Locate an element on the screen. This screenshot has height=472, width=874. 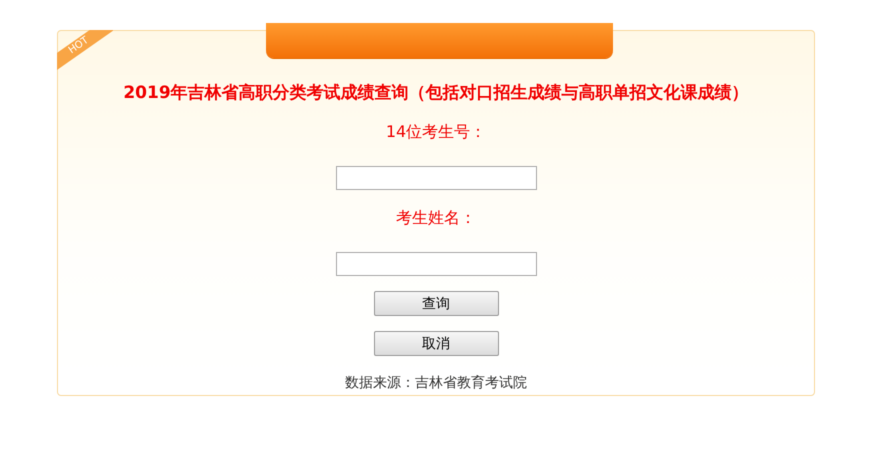
form-button: 查询 is located at coordinates (436, 303).